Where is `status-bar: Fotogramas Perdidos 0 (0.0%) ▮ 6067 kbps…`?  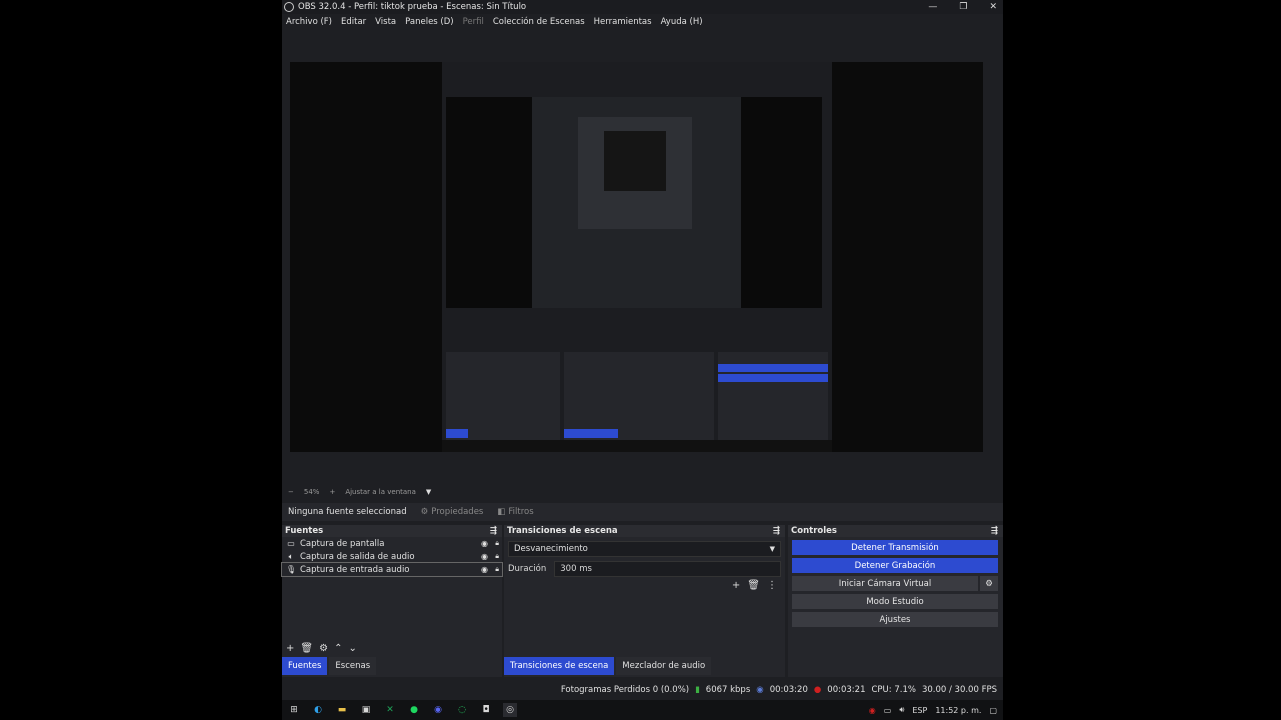 status-bar: Fotogramas Perdidos 0 (0.0%) ▮ 6067 kbps… is located at coordinates (642, 690).